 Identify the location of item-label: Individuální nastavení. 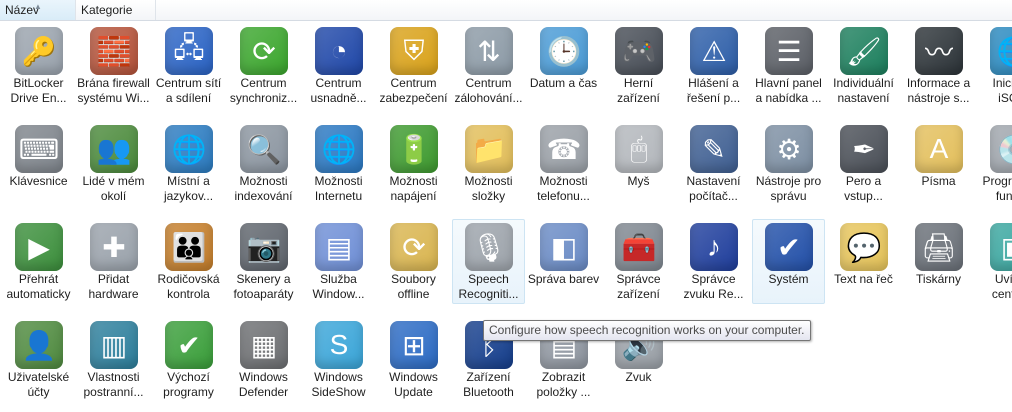
(863, 90).